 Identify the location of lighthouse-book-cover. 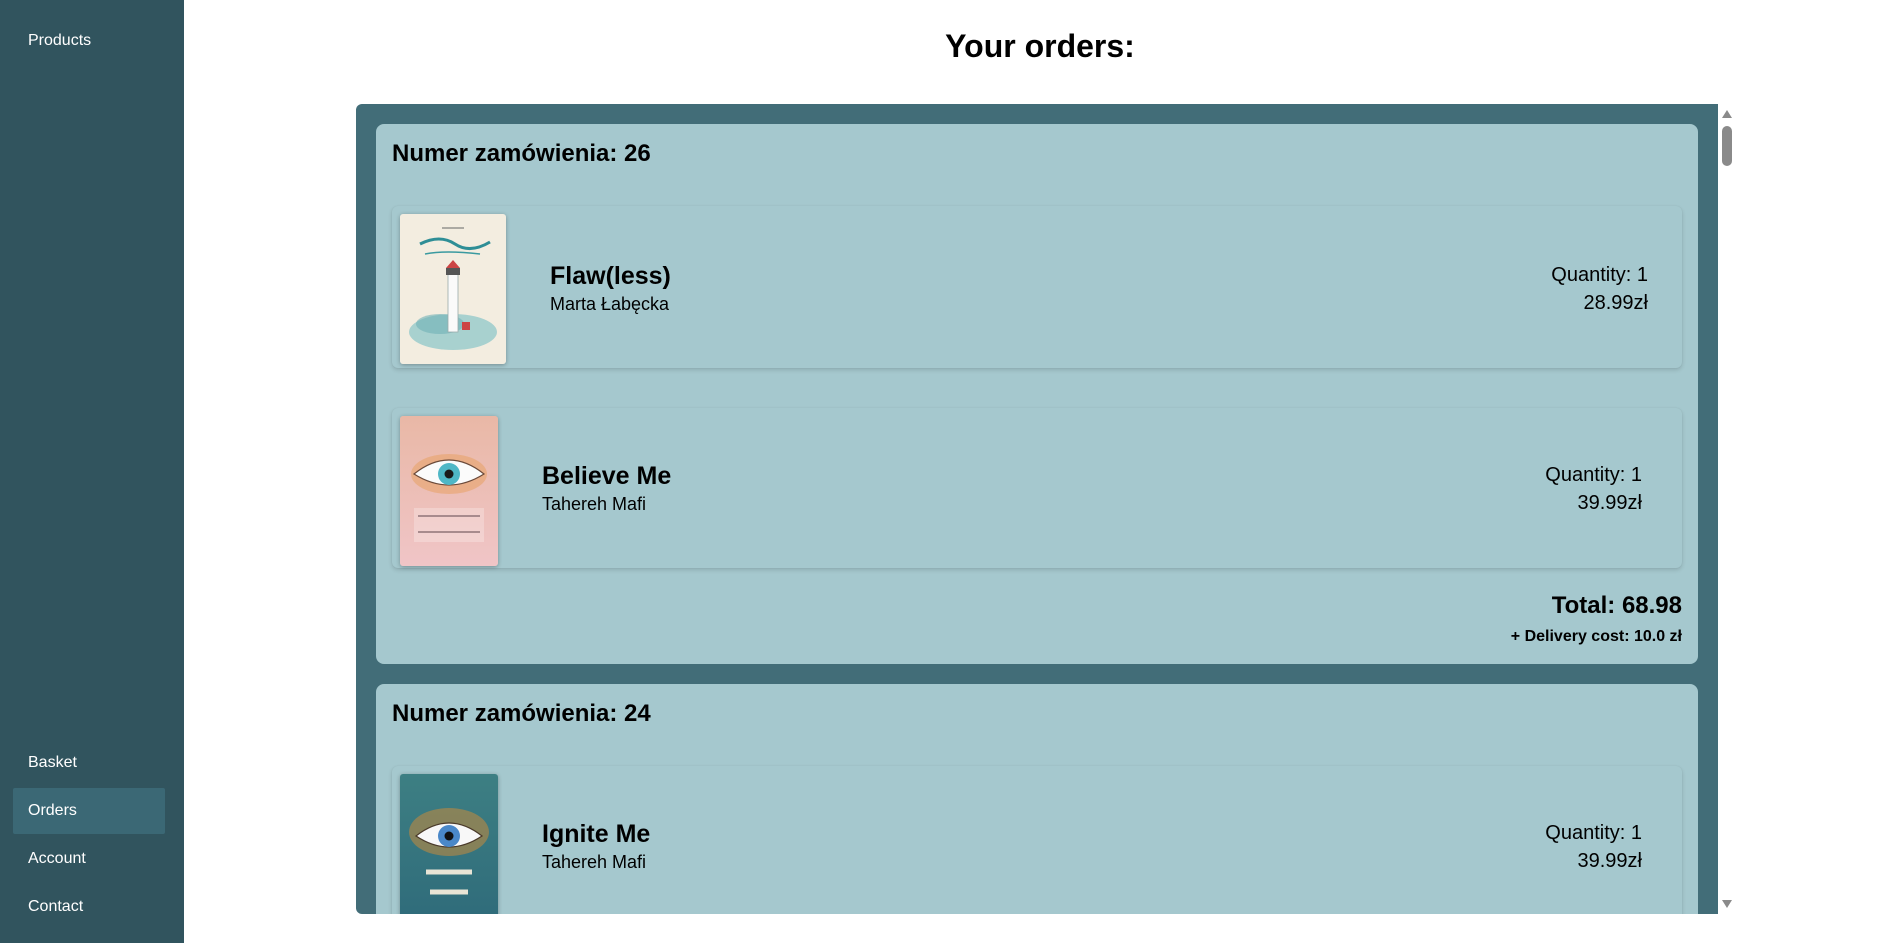
(453, 289).